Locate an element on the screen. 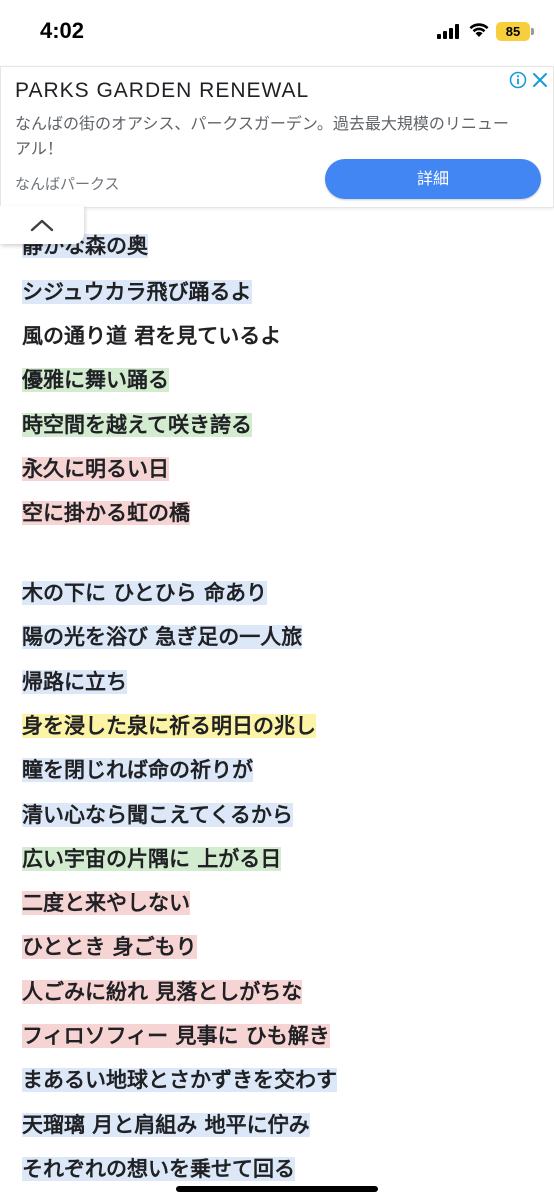 Image resolution: width=554 pixels, height=1200 pixels. lyric-segment: 天瑠璃 月と肩組み 地平に佇み is located at coordinates (166, 1125).